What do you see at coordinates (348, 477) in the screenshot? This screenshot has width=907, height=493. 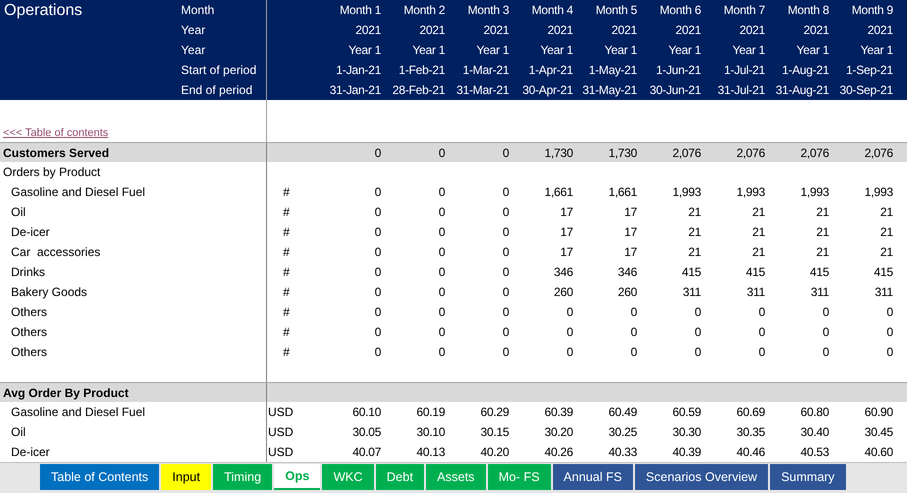 I see `sheet-tab: WKC` at bounding box center [348, 477].